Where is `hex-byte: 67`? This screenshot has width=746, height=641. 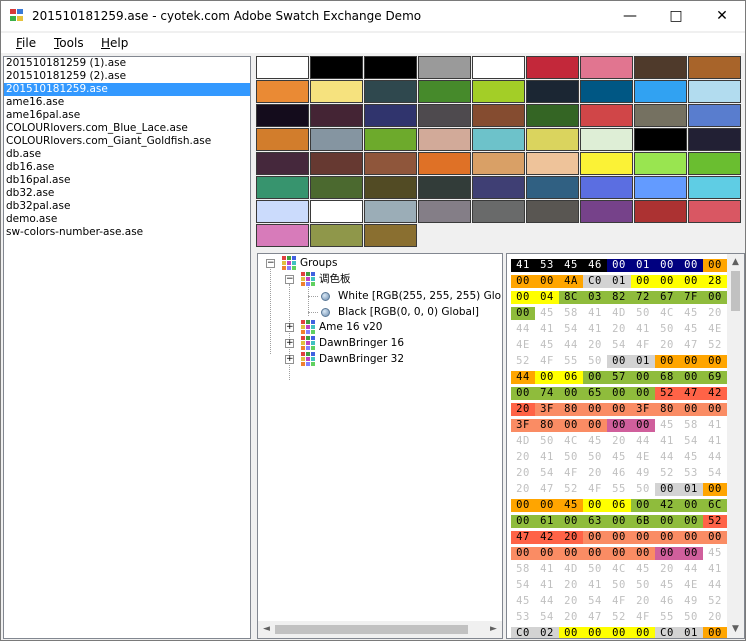 hex-byte: 67 is located at coordinates (667, 297).